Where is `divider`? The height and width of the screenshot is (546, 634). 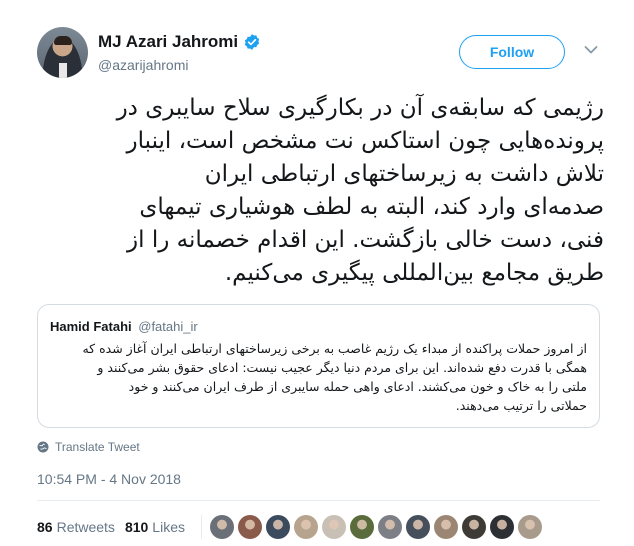
divider is located at coordinates (318, 500).